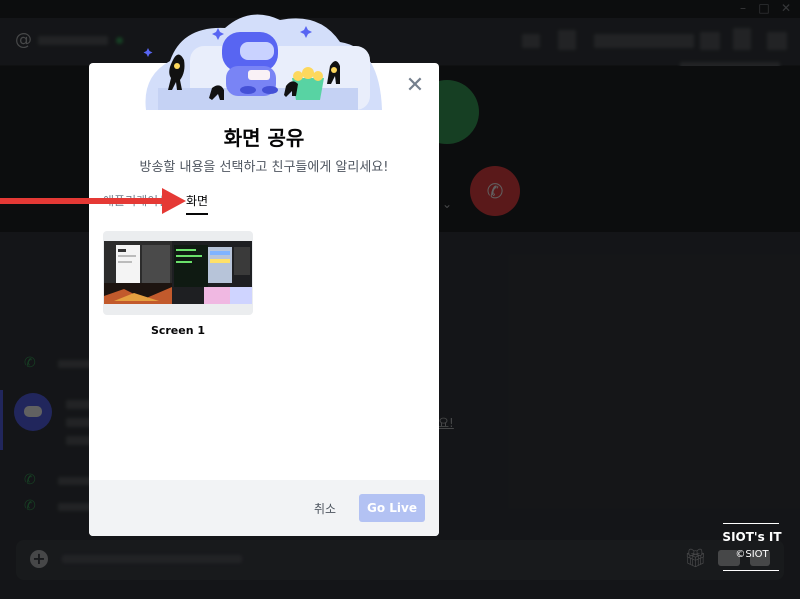 The image size is (800, 599). What do you see at coordinates (752, 537) in the screenshot?
I see `watermark-title: SIOT's IT` at bounding box center [752, 537].